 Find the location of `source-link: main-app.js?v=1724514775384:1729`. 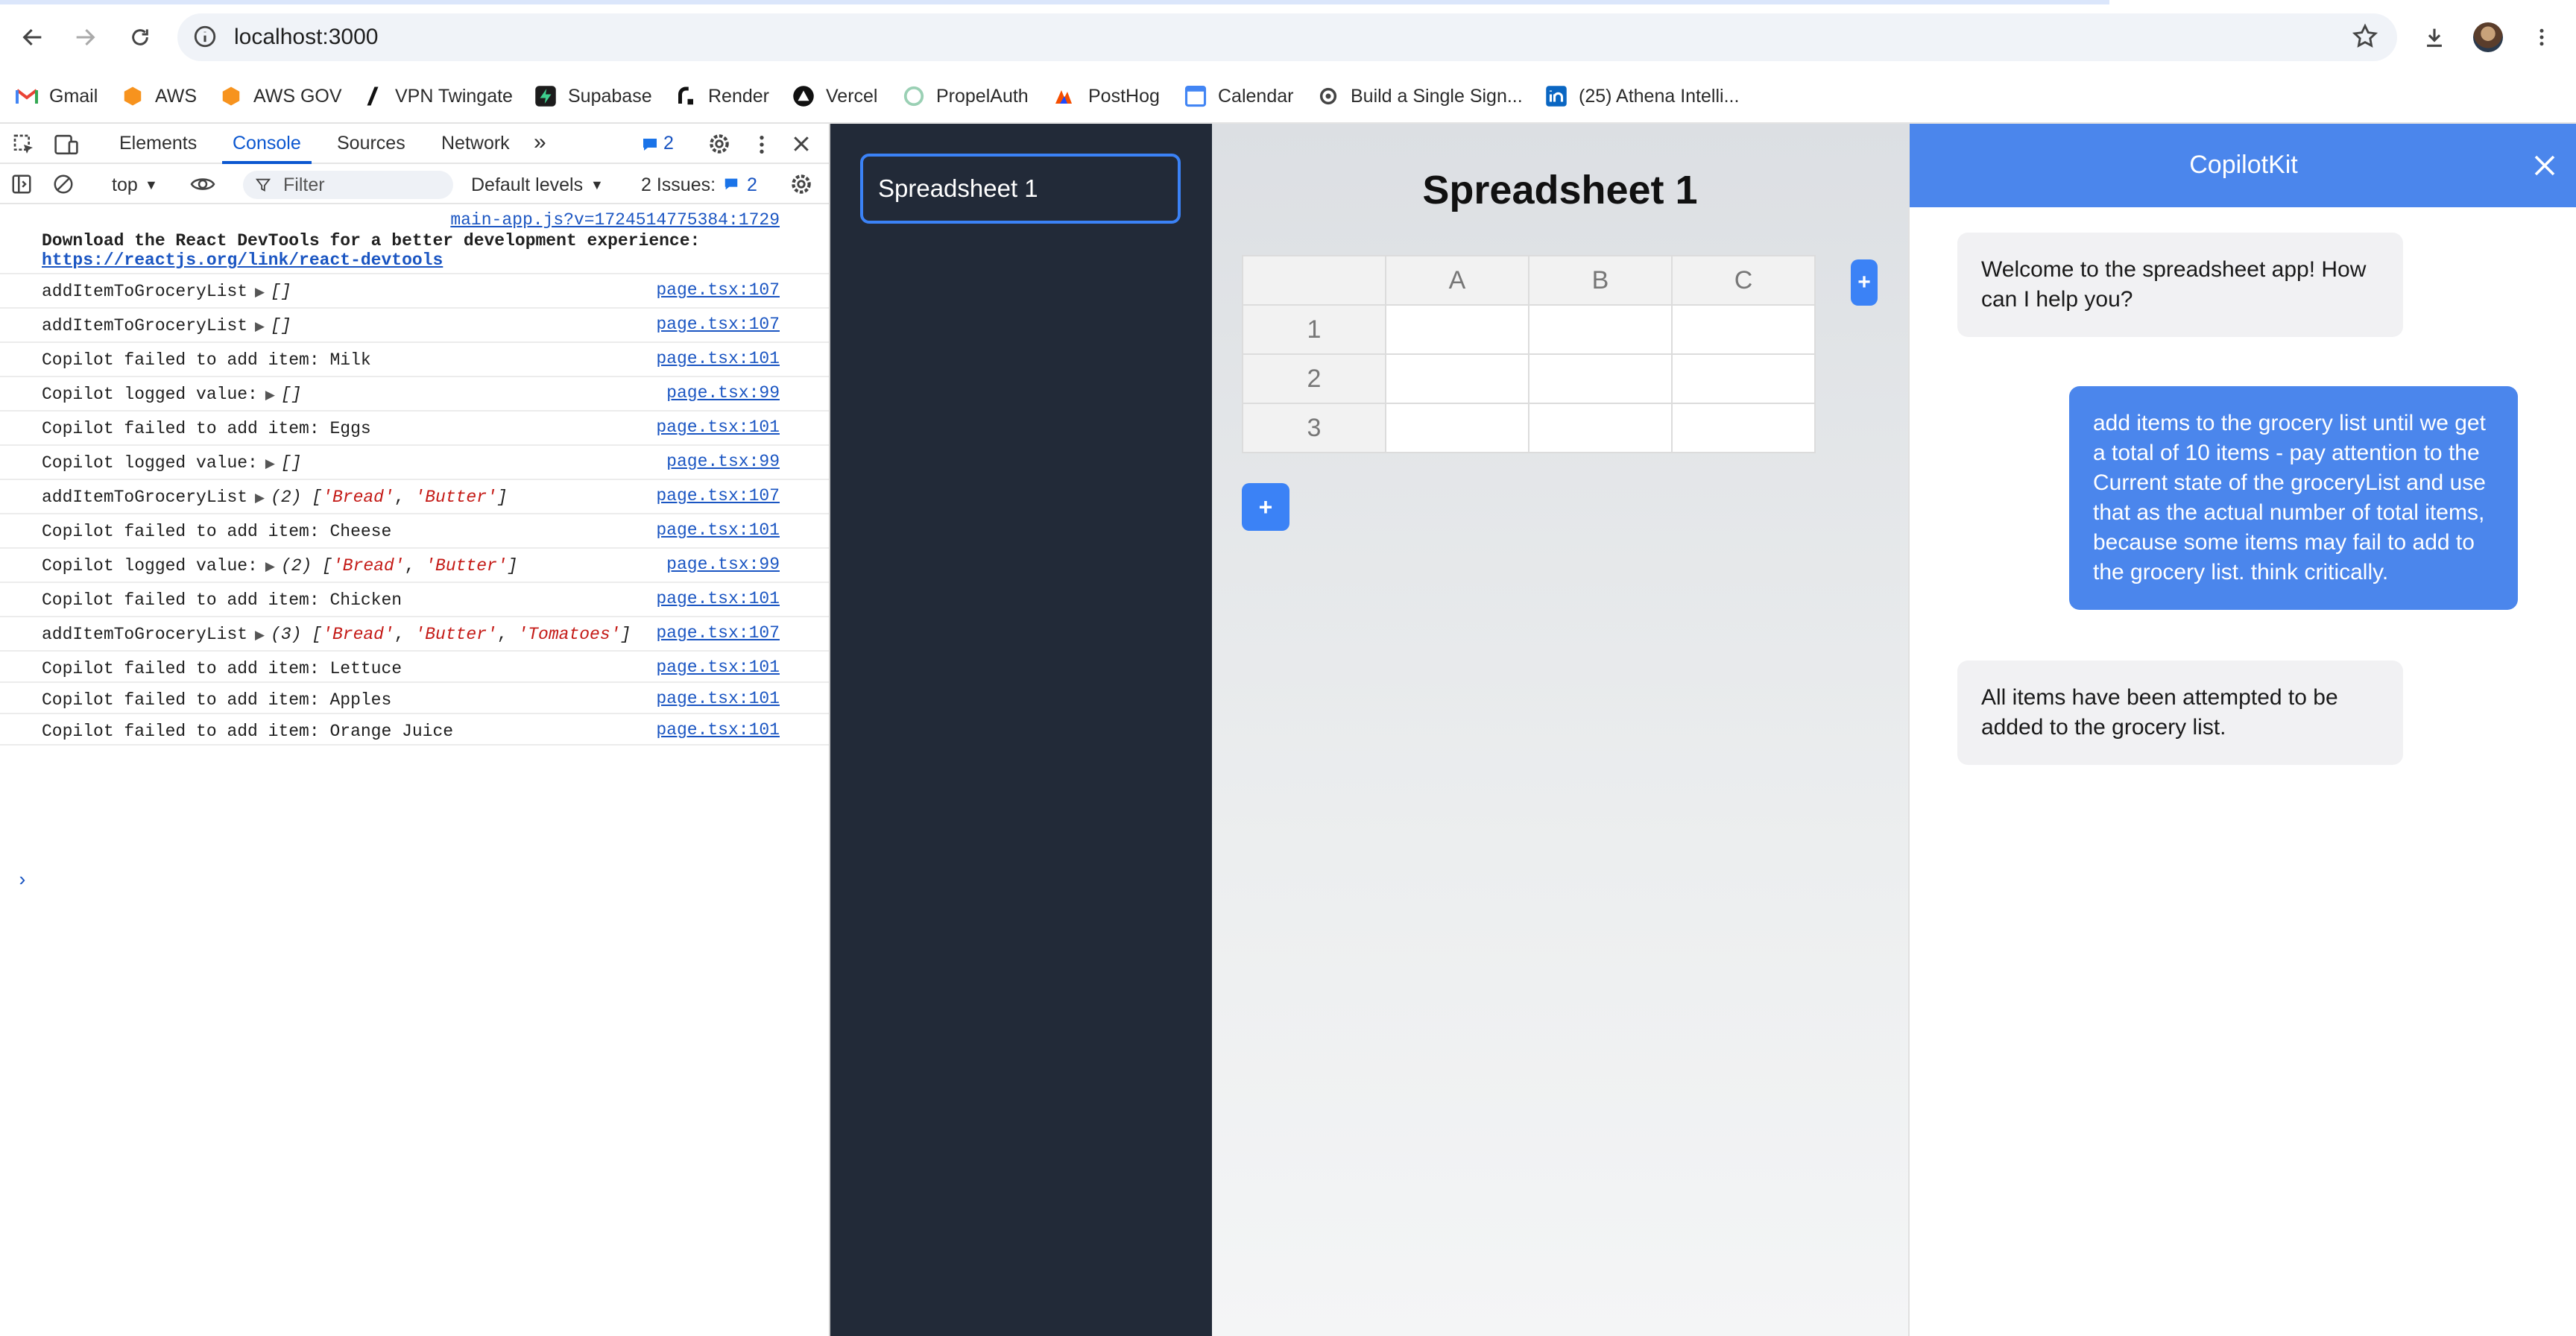

source-link: main-app.js?v=1724514775384:1729 is located at coordinates (615, 220).